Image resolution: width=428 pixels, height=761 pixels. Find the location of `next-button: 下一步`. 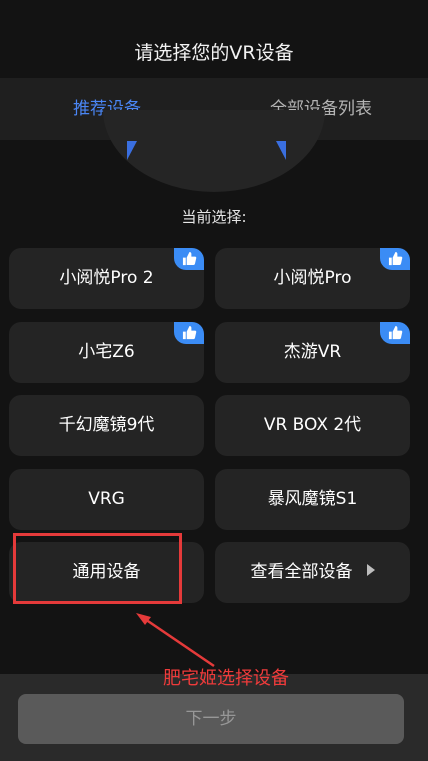

next-button: 下一步 is located at coordinates (211, 719).